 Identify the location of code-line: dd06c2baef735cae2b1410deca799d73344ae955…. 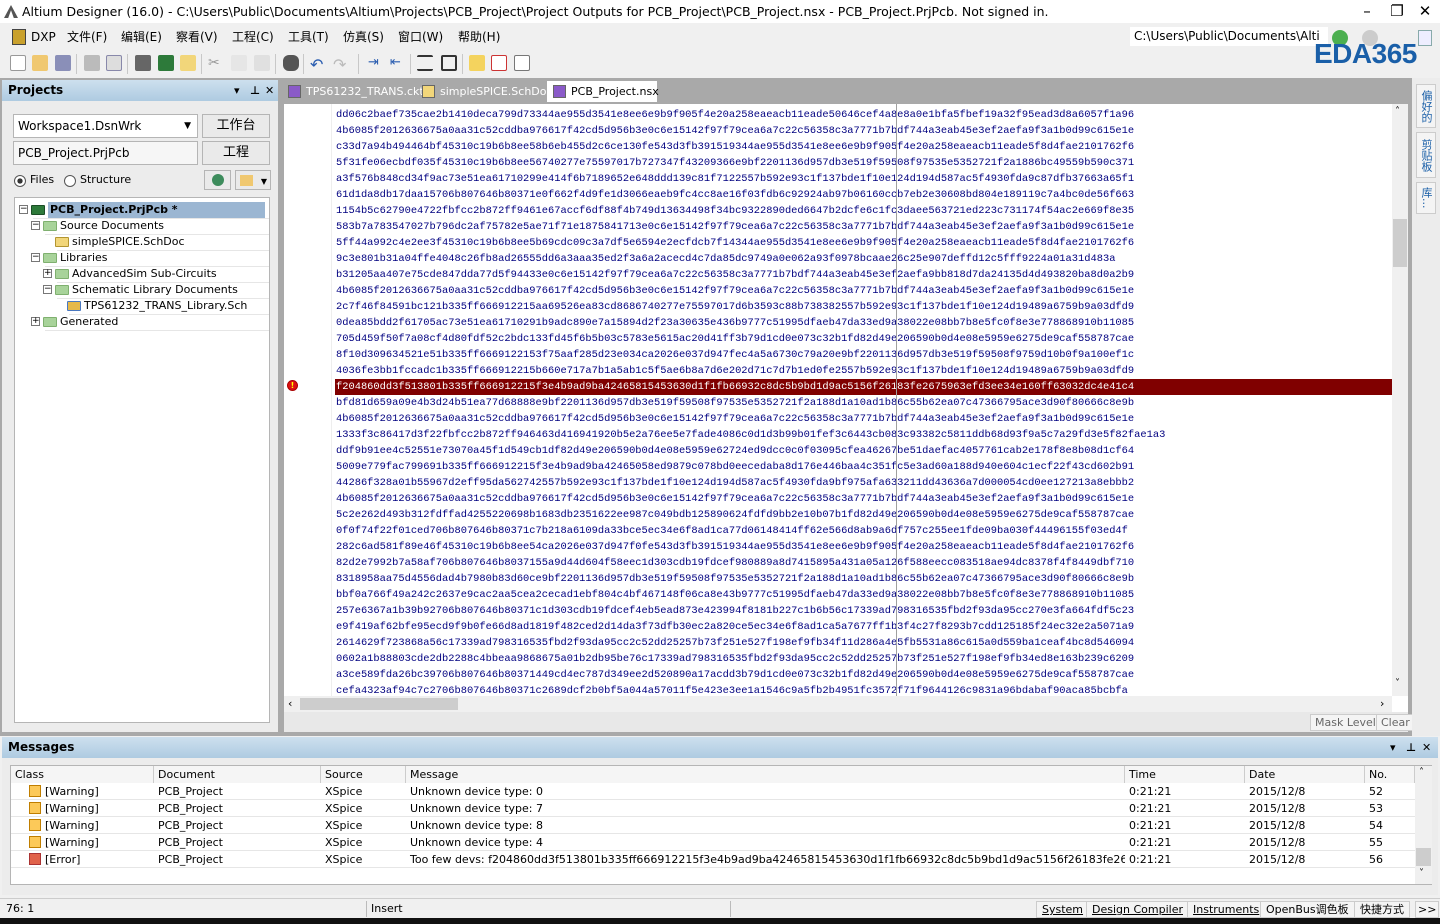
(863, 115).